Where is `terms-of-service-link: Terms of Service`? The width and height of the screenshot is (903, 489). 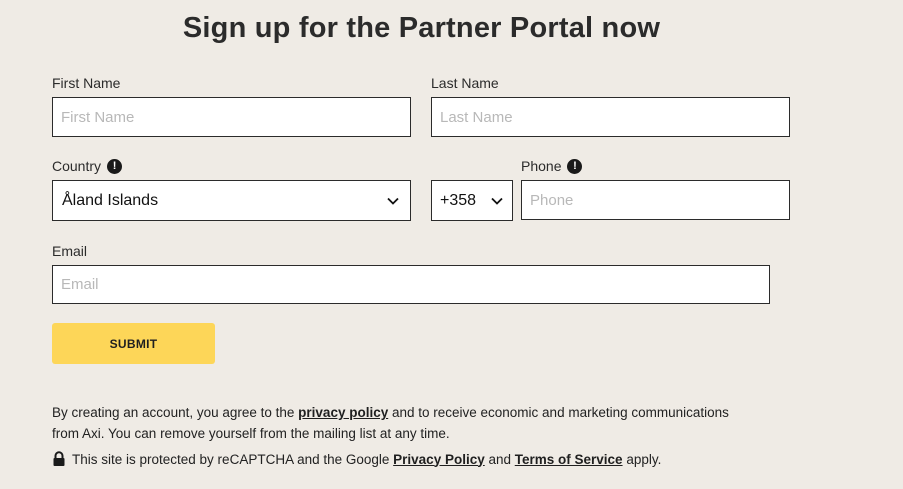
terms-of-service-link: Terms of Service is located at coordinates (569, 459).